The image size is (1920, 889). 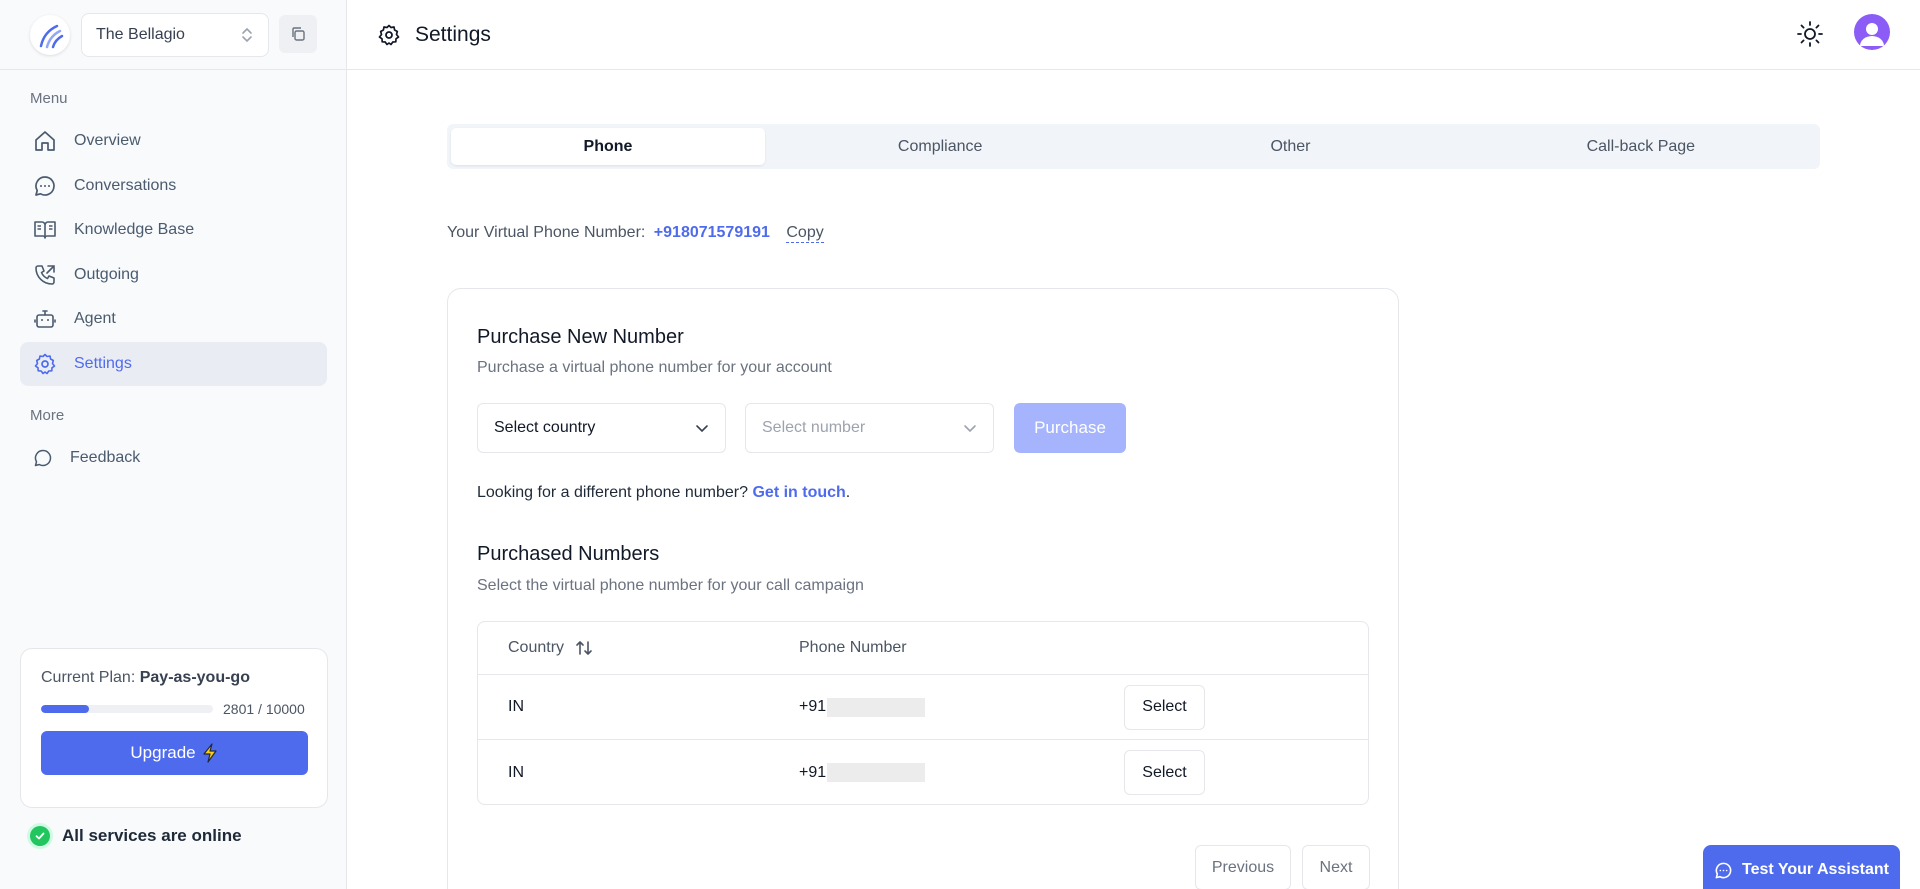 What do you see at coordinates (173, 141) in the screenshot?
I see `sidebar-item-overview: Overview` at bounding box center [173, 141].